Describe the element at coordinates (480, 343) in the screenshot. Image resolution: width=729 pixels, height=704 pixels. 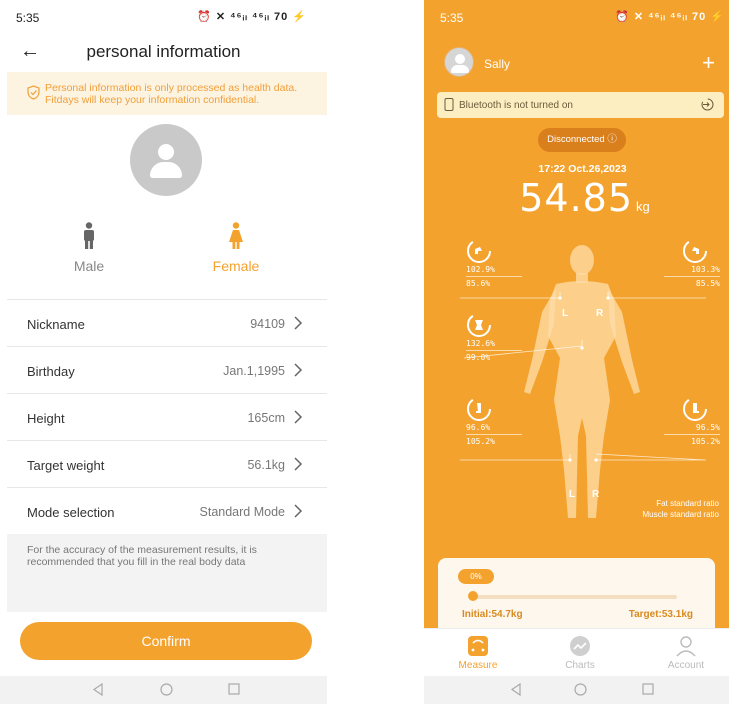
I see `trunk-fat-value: 132.6%` at that location.